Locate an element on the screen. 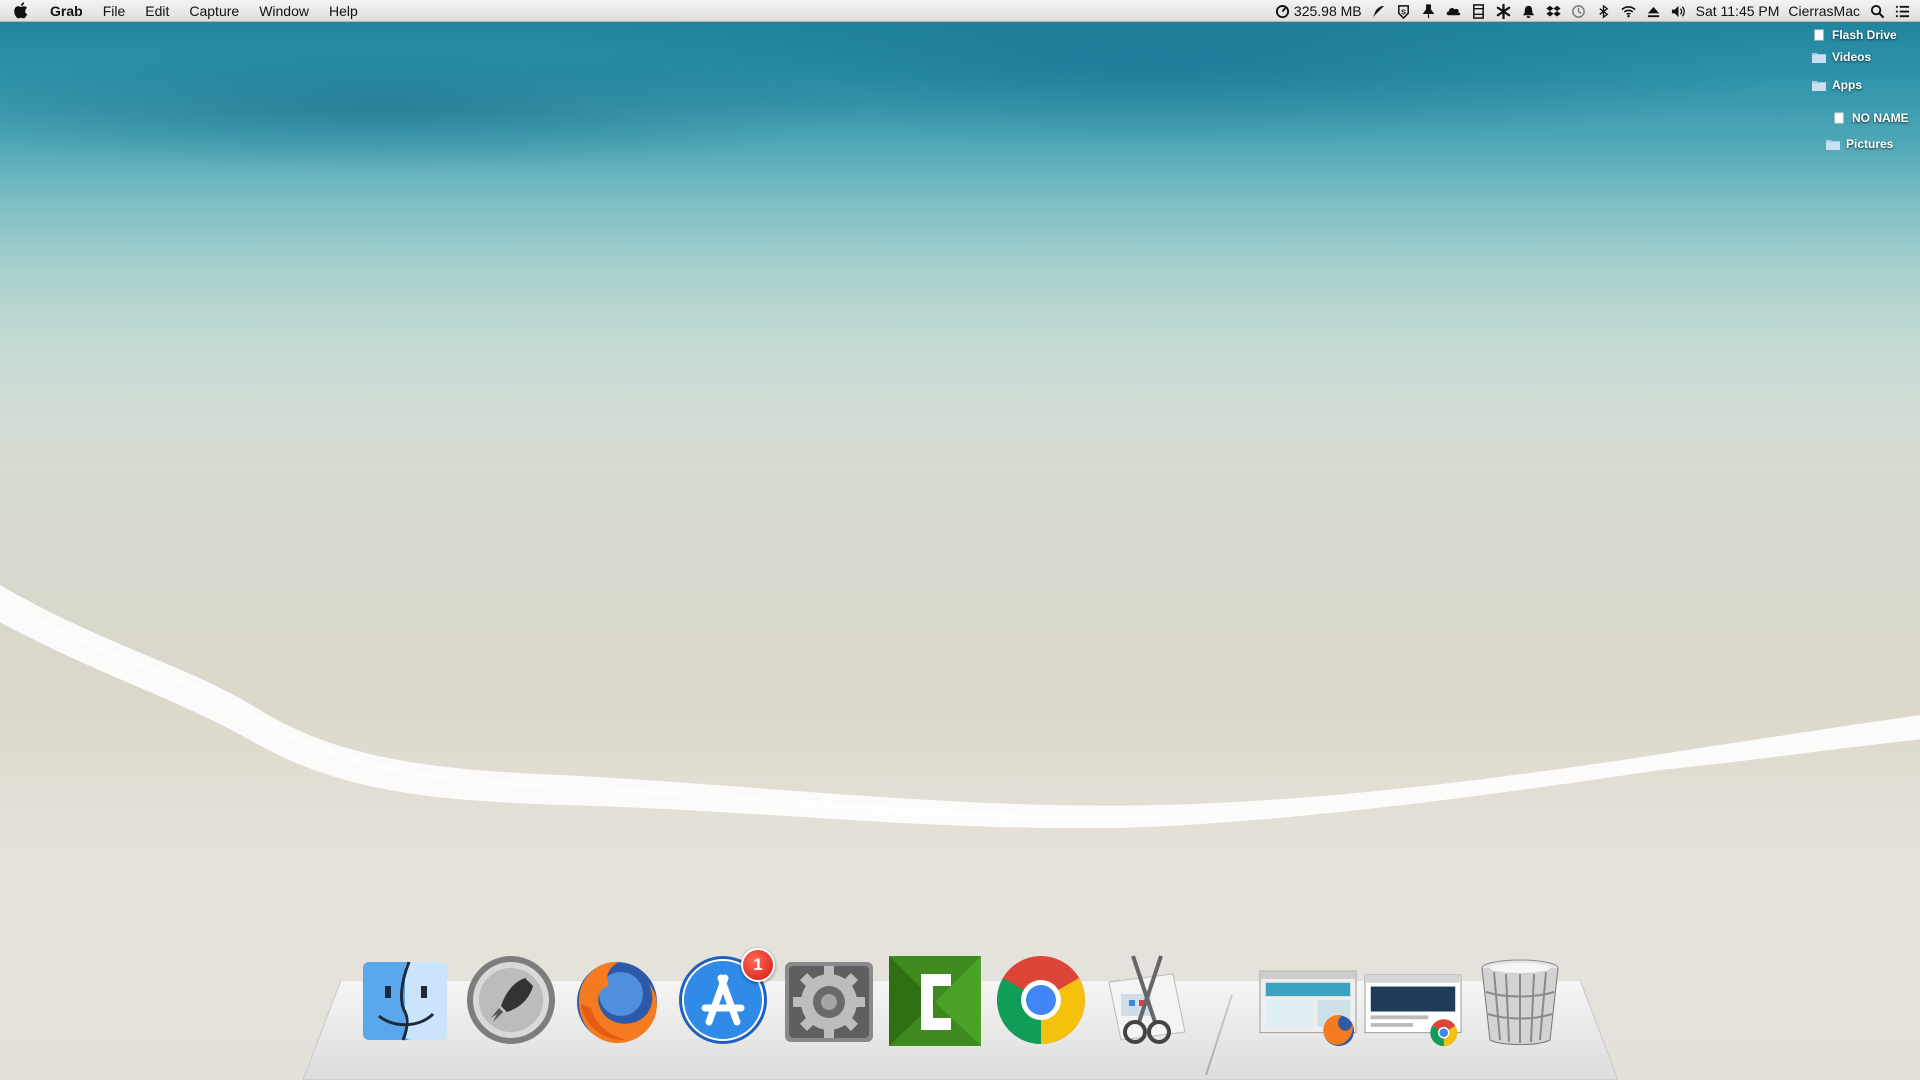 The width and height of the screenshot is (1920, 1080). chrome-window-thumbnail is located at coordinates (1413, 1010).